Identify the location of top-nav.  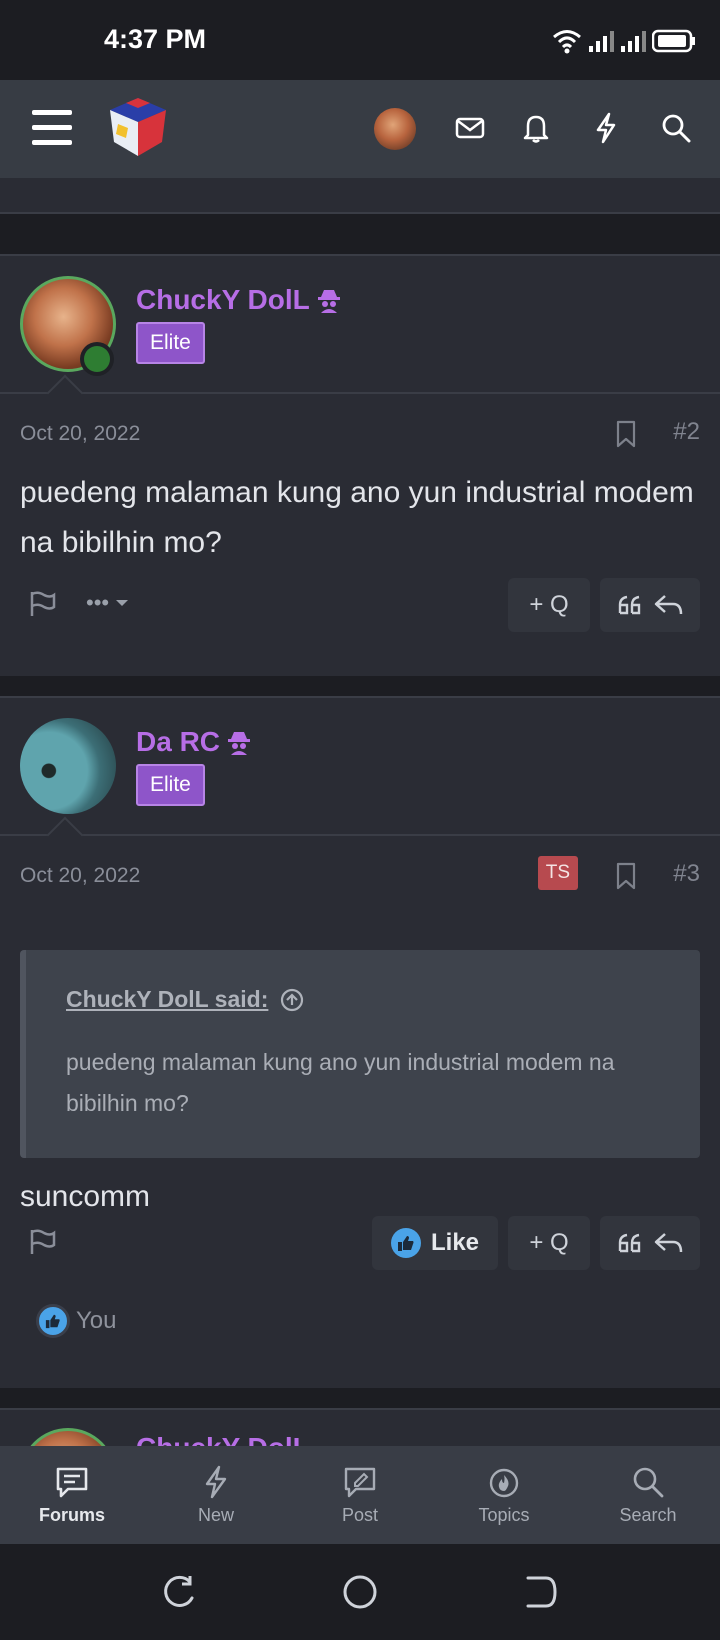
(360, 129).